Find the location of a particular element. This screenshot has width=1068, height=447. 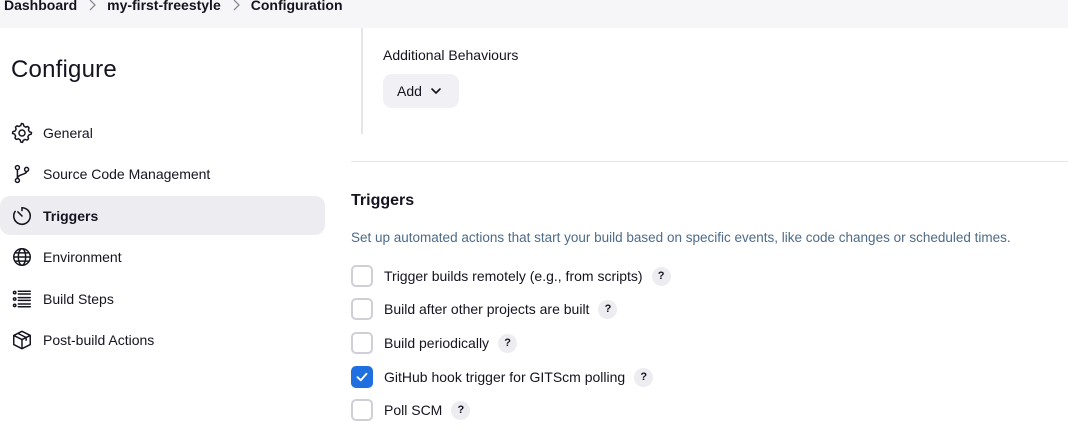

triggers-section-title: Triggers is located at coordinates (383, 200).